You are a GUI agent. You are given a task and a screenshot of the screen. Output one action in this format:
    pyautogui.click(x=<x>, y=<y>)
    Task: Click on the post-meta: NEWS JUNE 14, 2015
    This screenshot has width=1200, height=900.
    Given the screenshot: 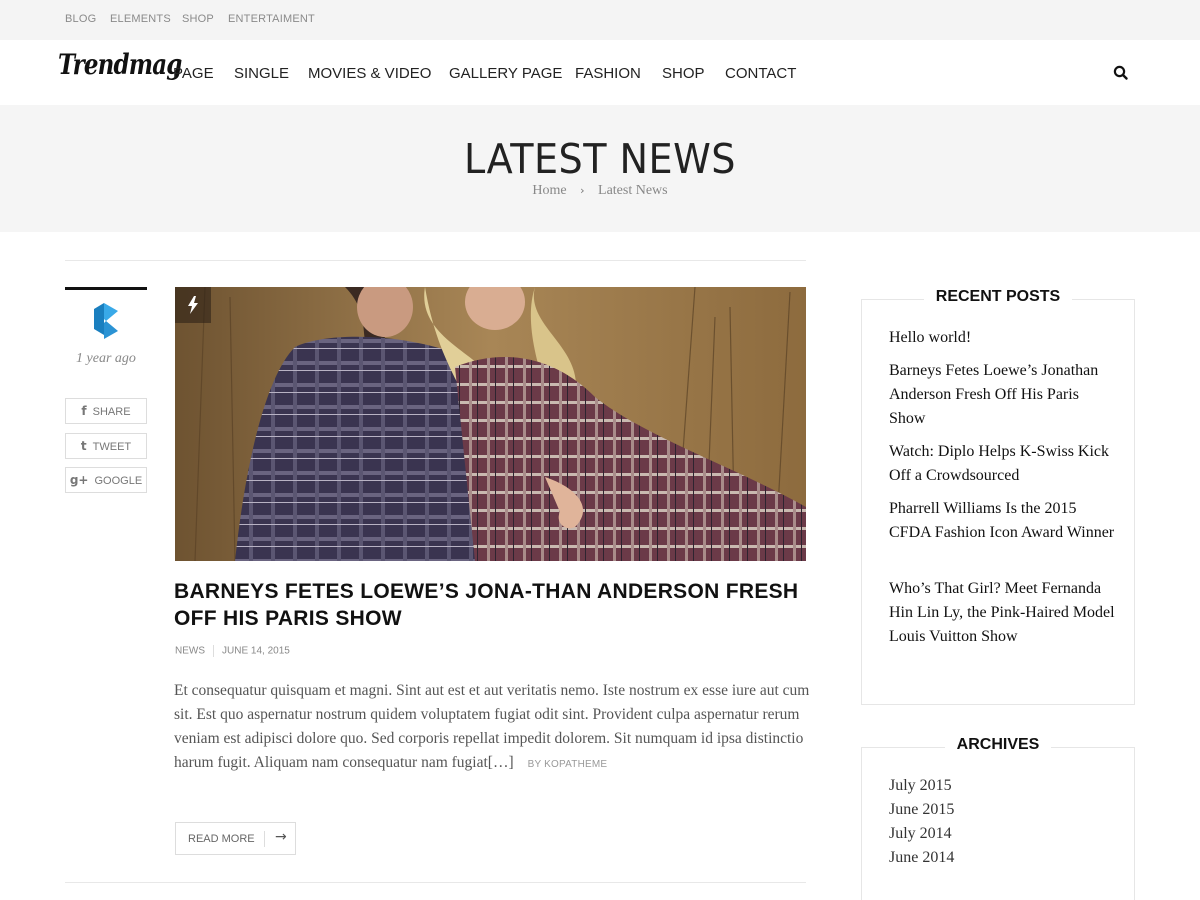 What is the action you would take?
    pyautogui.click(x=232, y=651)
    